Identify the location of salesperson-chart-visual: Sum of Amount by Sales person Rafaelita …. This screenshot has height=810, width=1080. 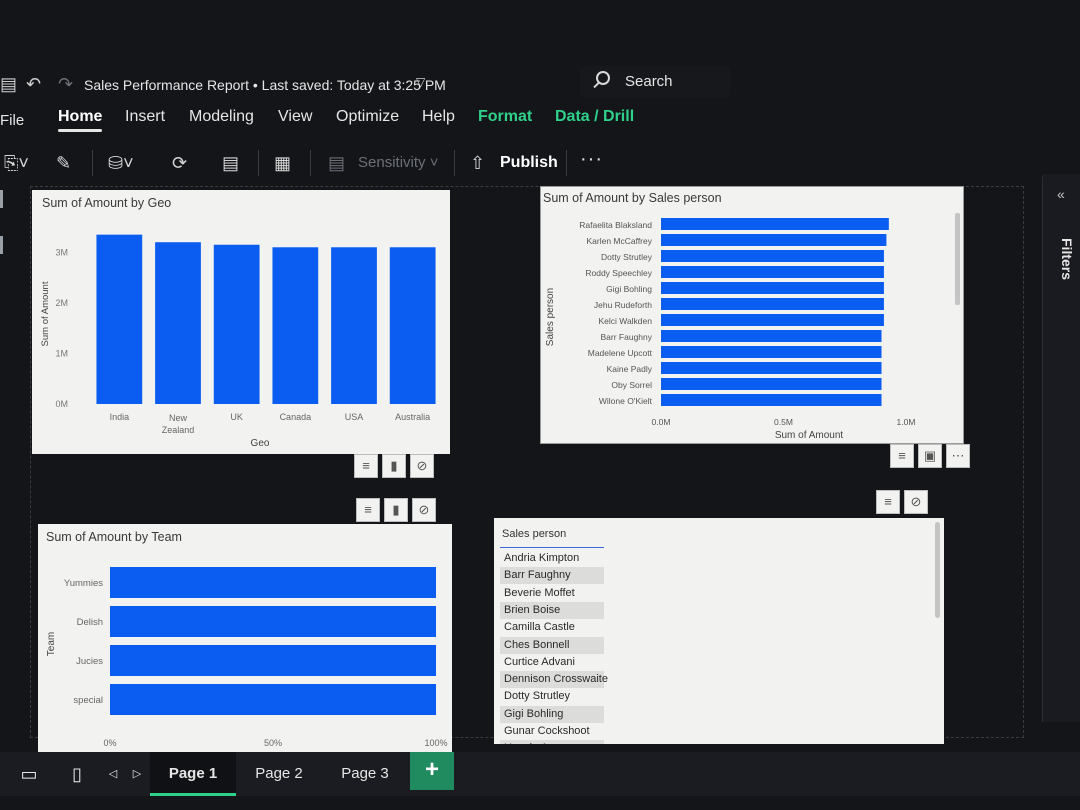
(752, 315).